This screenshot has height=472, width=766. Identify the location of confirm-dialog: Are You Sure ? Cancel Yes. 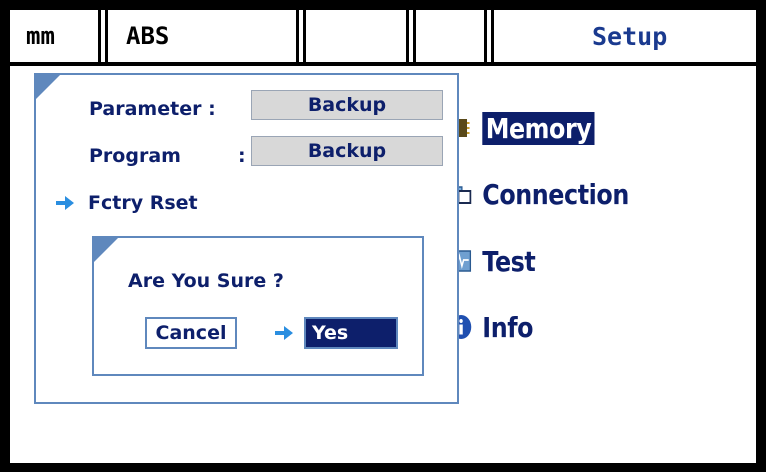
(258, 306).